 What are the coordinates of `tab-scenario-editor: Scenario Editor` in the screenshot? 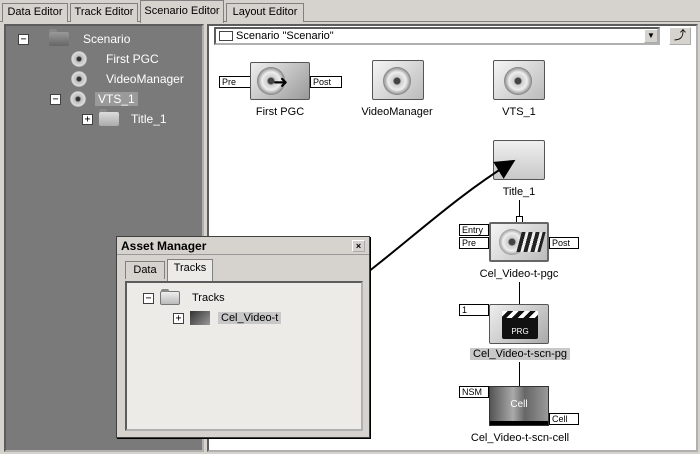 It's located at (182, 11).